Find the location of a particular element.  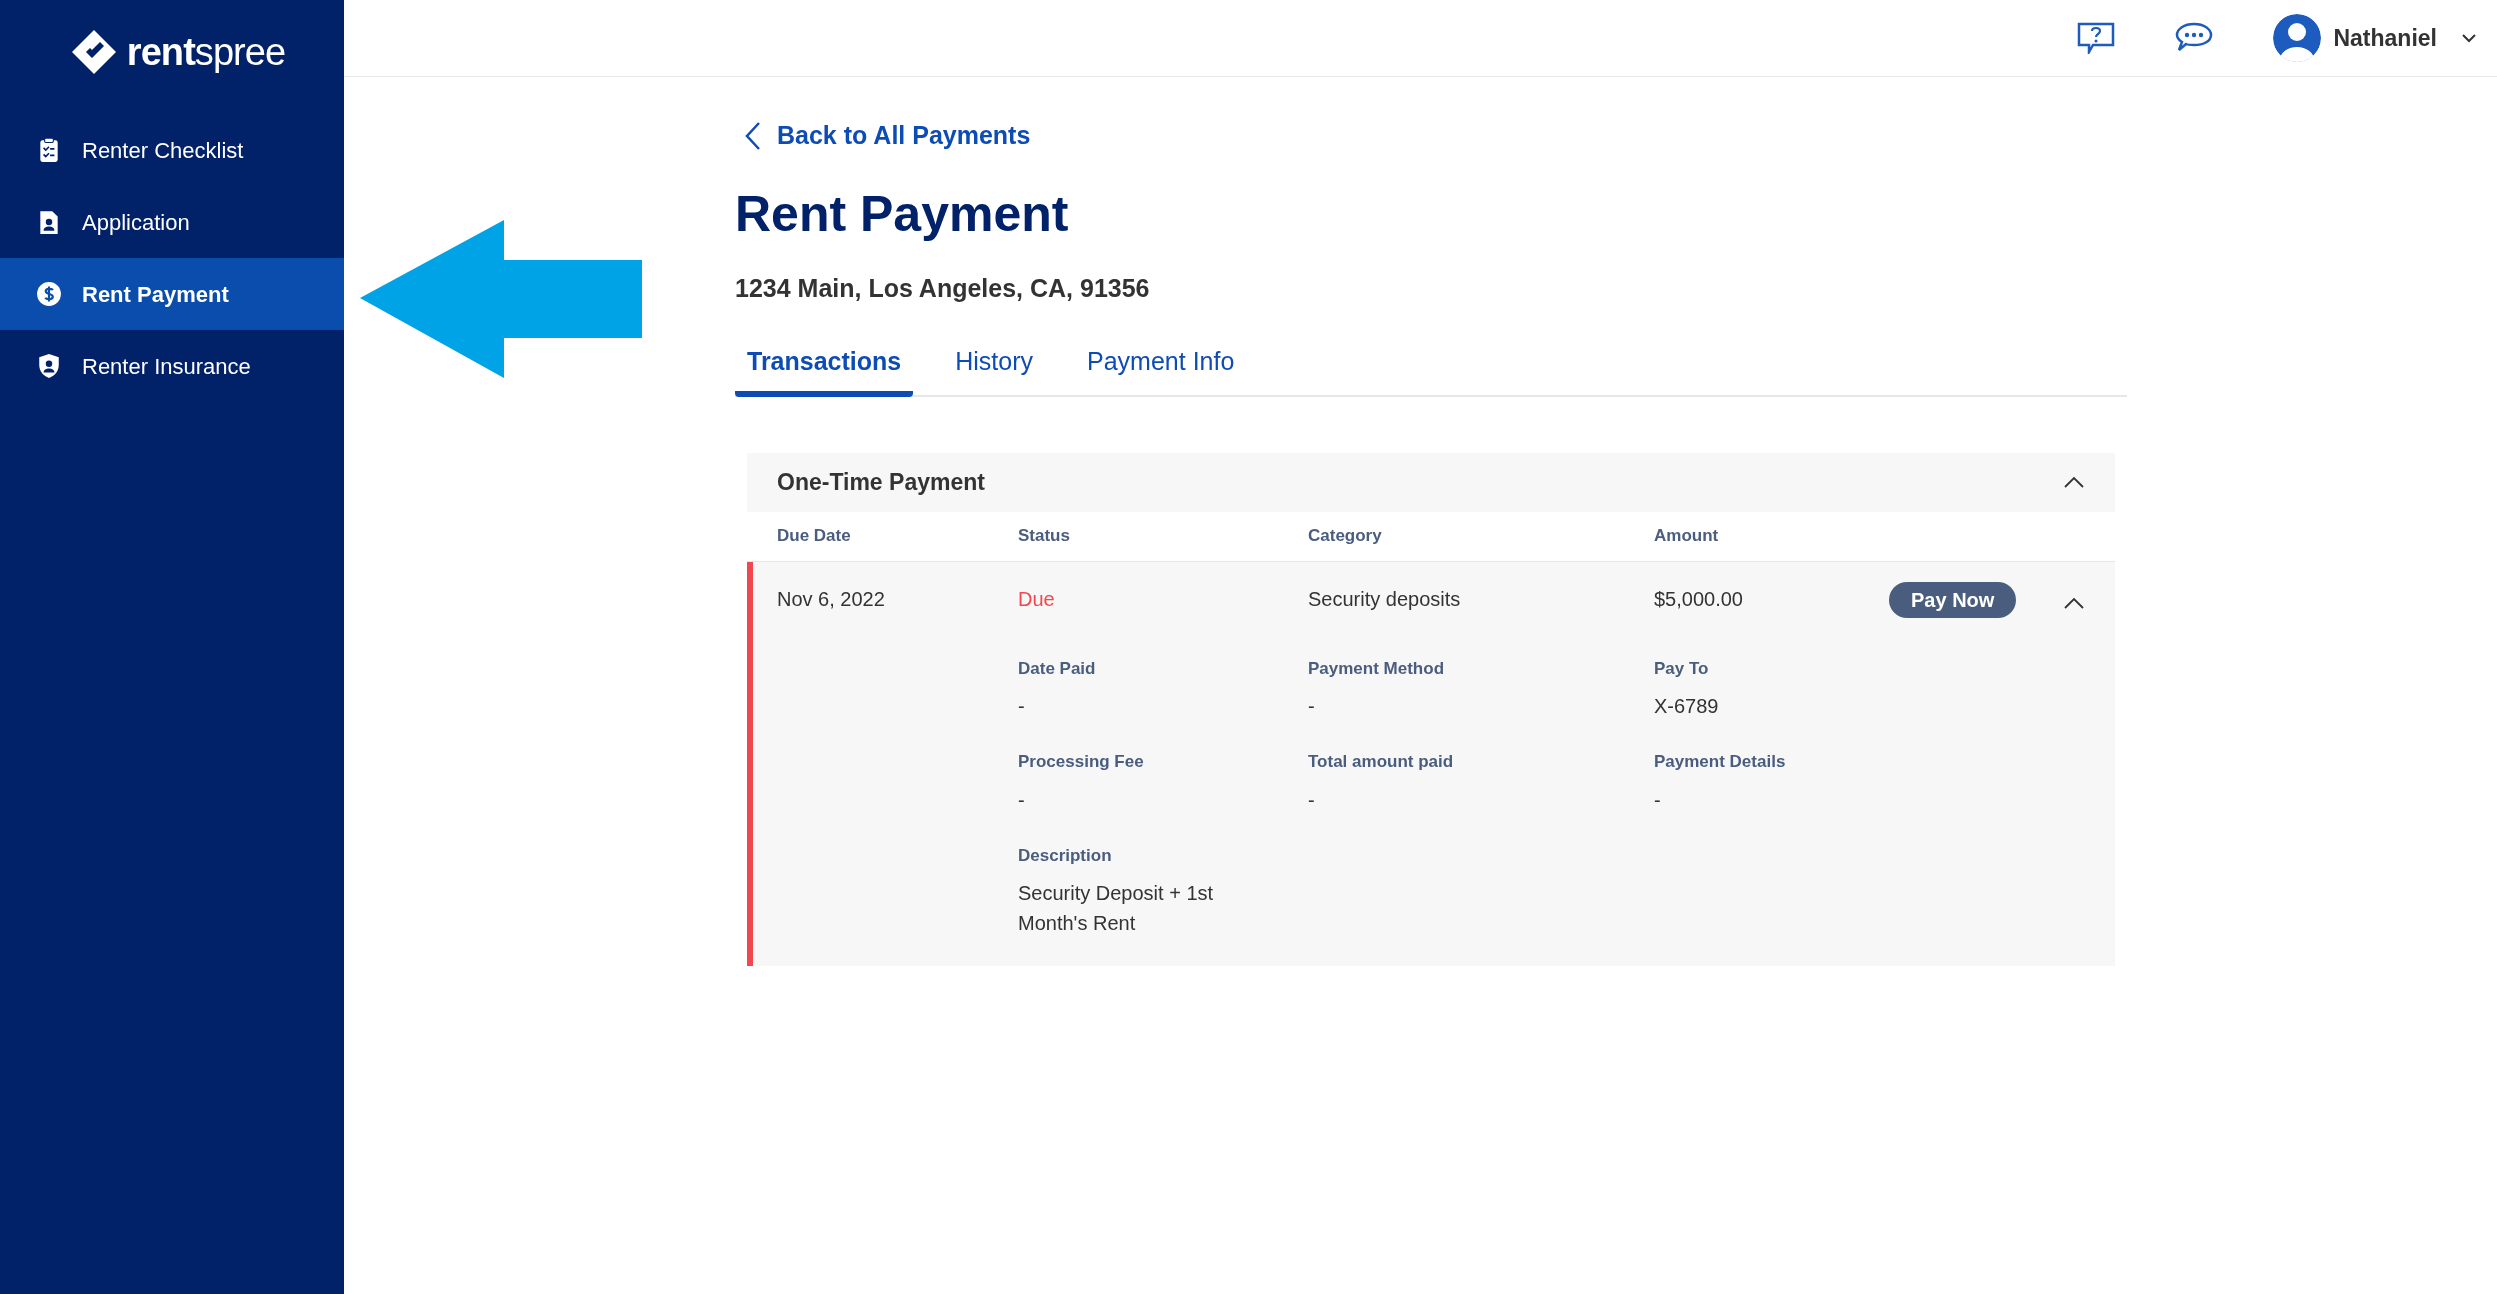

sidebar-item: Rent Payment is located at coordinates (172, 294).